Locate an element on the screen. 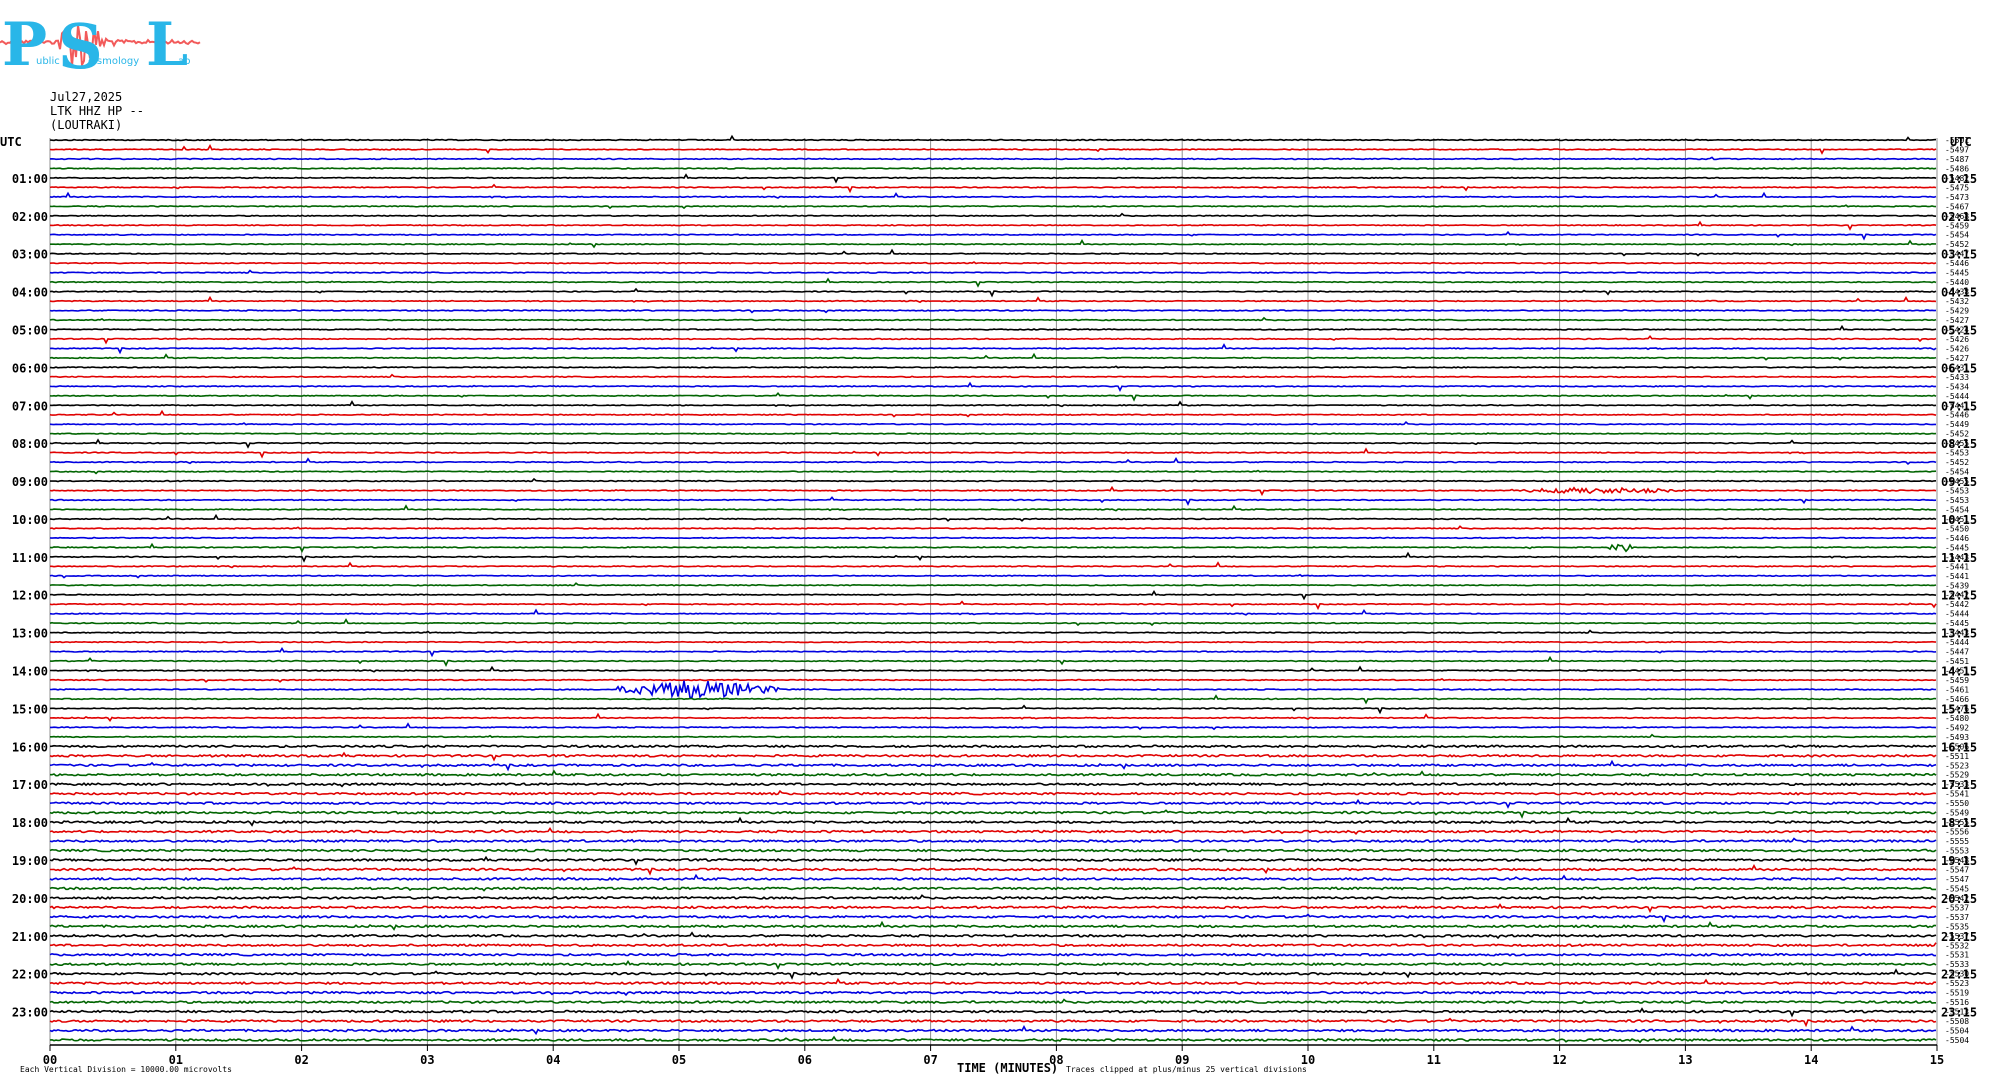 Image resolution: width=2010 pixels, height=1080 pixels. trace-offset-label: -5473 is located at coordinates (1957, 197).